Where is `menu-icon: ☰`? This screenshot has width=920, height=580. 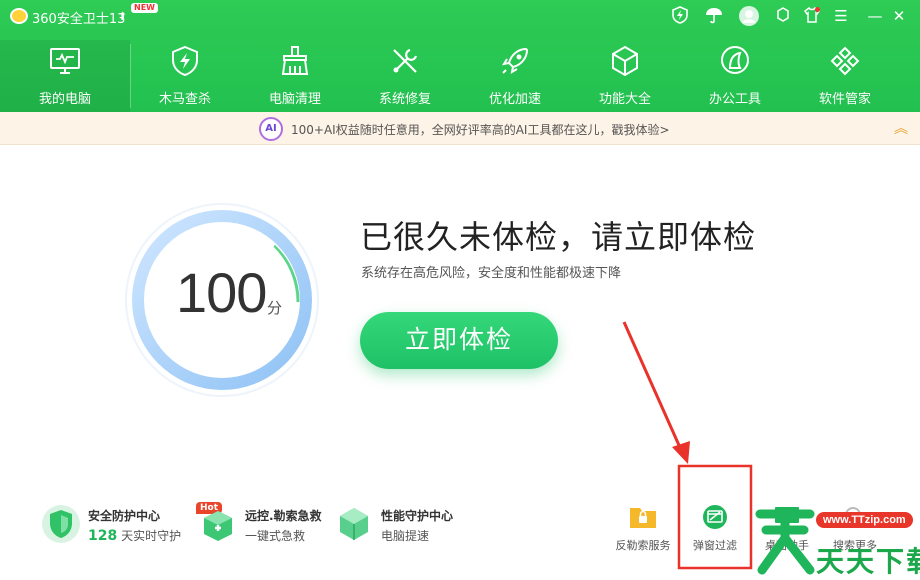 menu-icon: ☰ is located at coordinates (841, 16).